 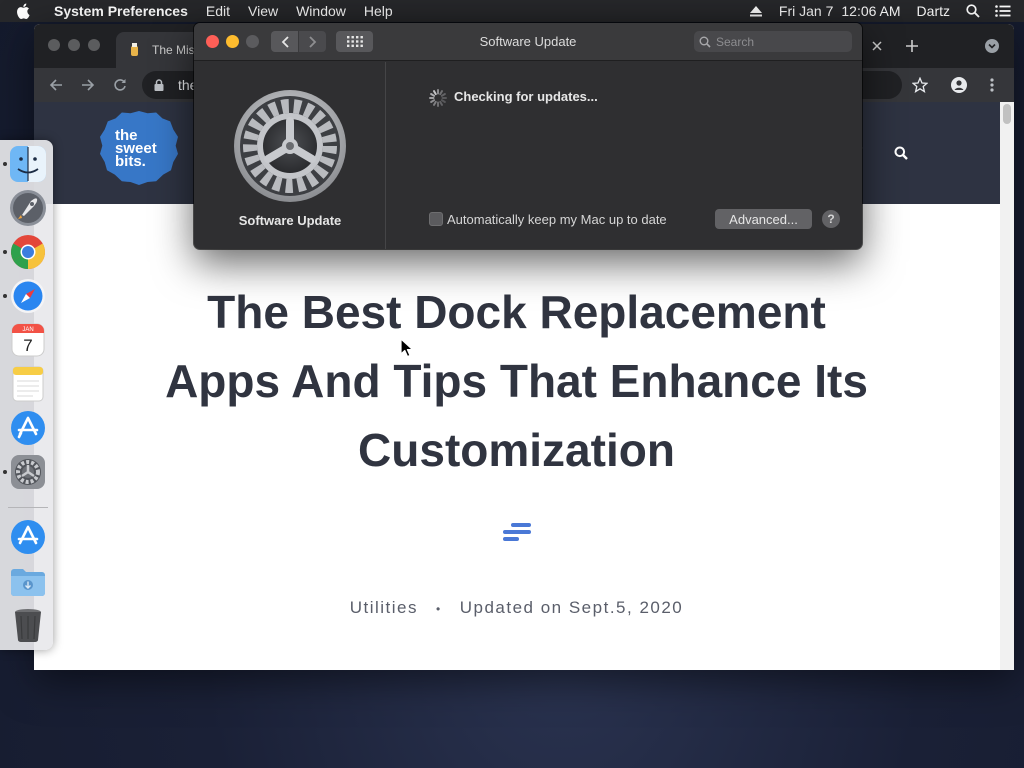 I want to click on dock-safari-icon, so click(x=28, y=296).